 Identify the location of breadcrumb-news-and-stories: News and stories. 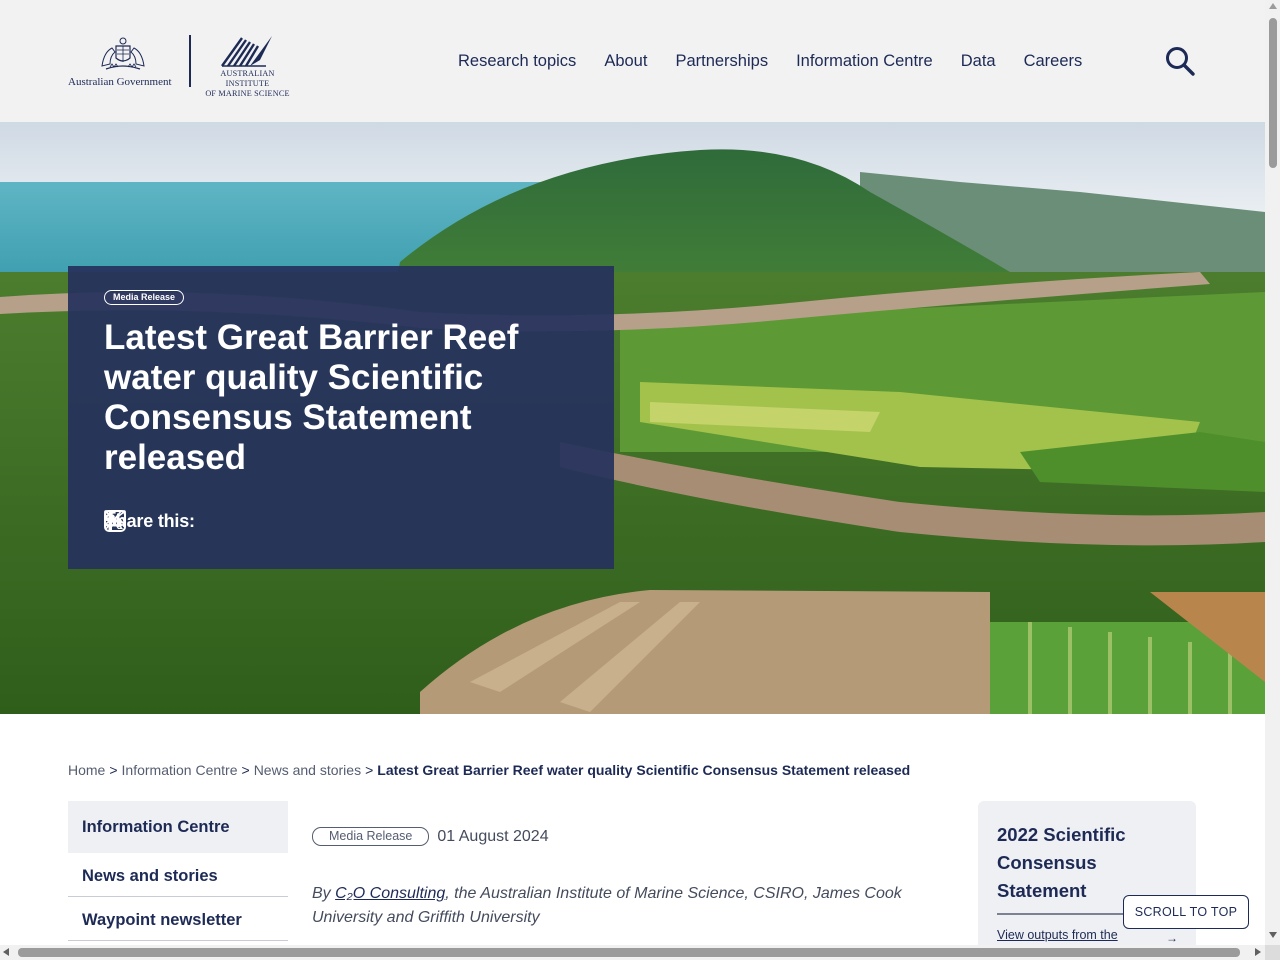
(307, 770).